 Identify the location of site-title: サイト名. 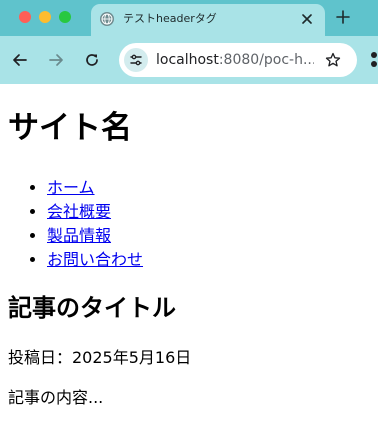
(70, 128).